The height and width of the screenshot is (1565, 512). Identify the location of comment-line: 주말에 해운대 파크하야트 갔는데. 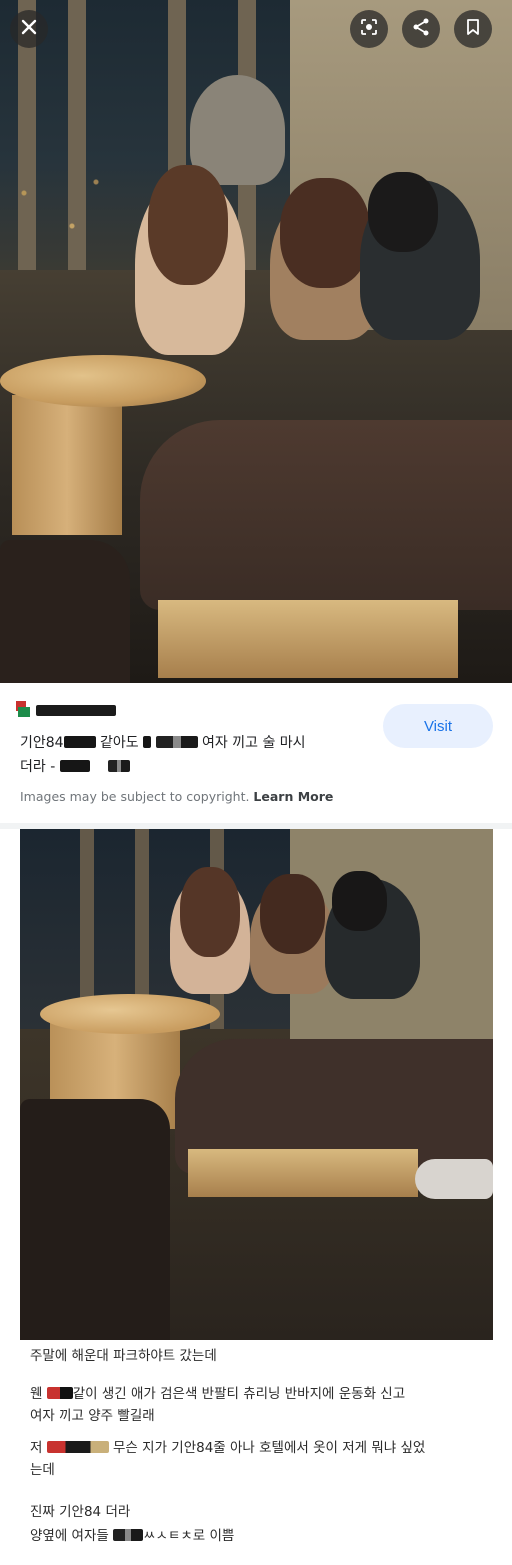
(123, 1356).